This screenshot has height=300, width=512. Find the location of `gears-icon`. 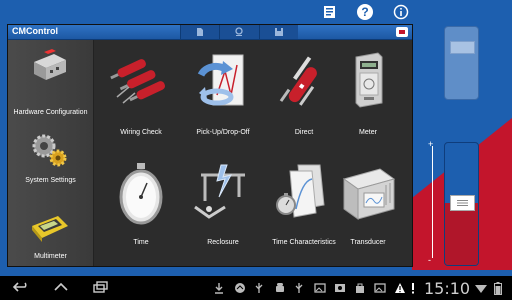

gears-icon is located at coordinates (49, 150).